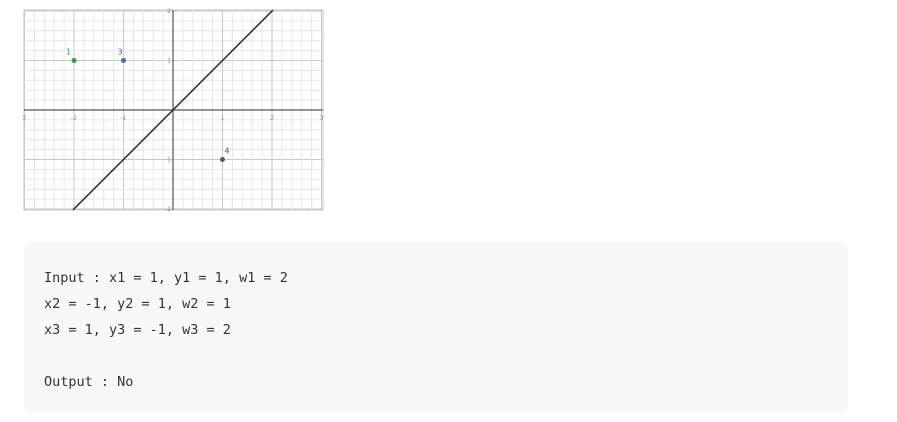 The height and width of the screenshot is (422, 897). Describe the element at coordinates (74, 118) in the screenshot. I see `x-tick-label: -2` at that location.